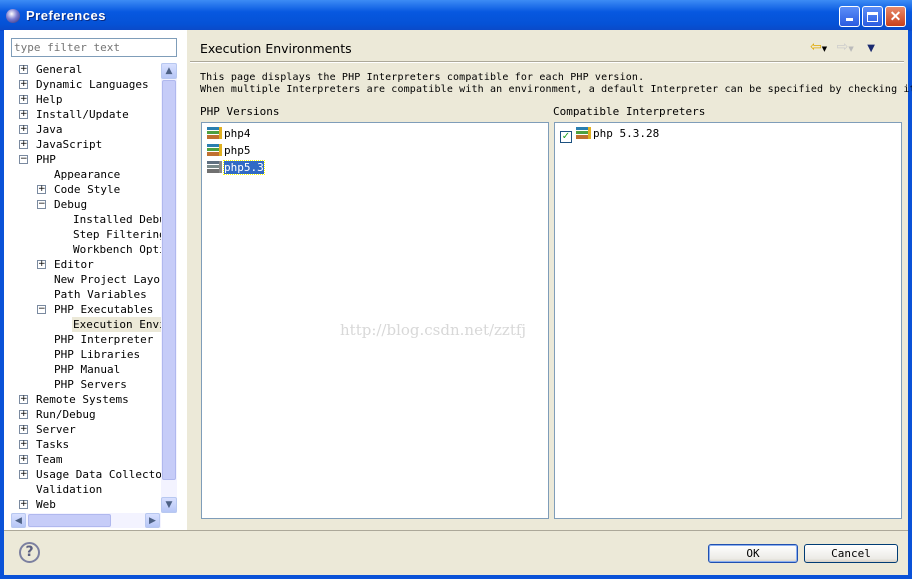  What do you see at coordinates (69, 520) in the screenshot?
I see `hscroll-thumb` at bounding box center [69, 520].